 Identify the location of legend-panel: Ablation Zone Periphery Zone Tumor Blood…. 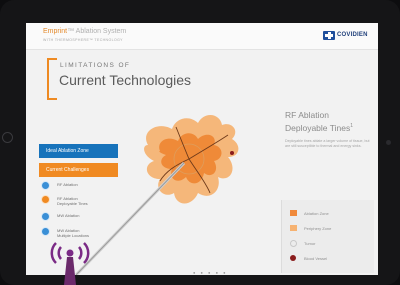
(327, 236).